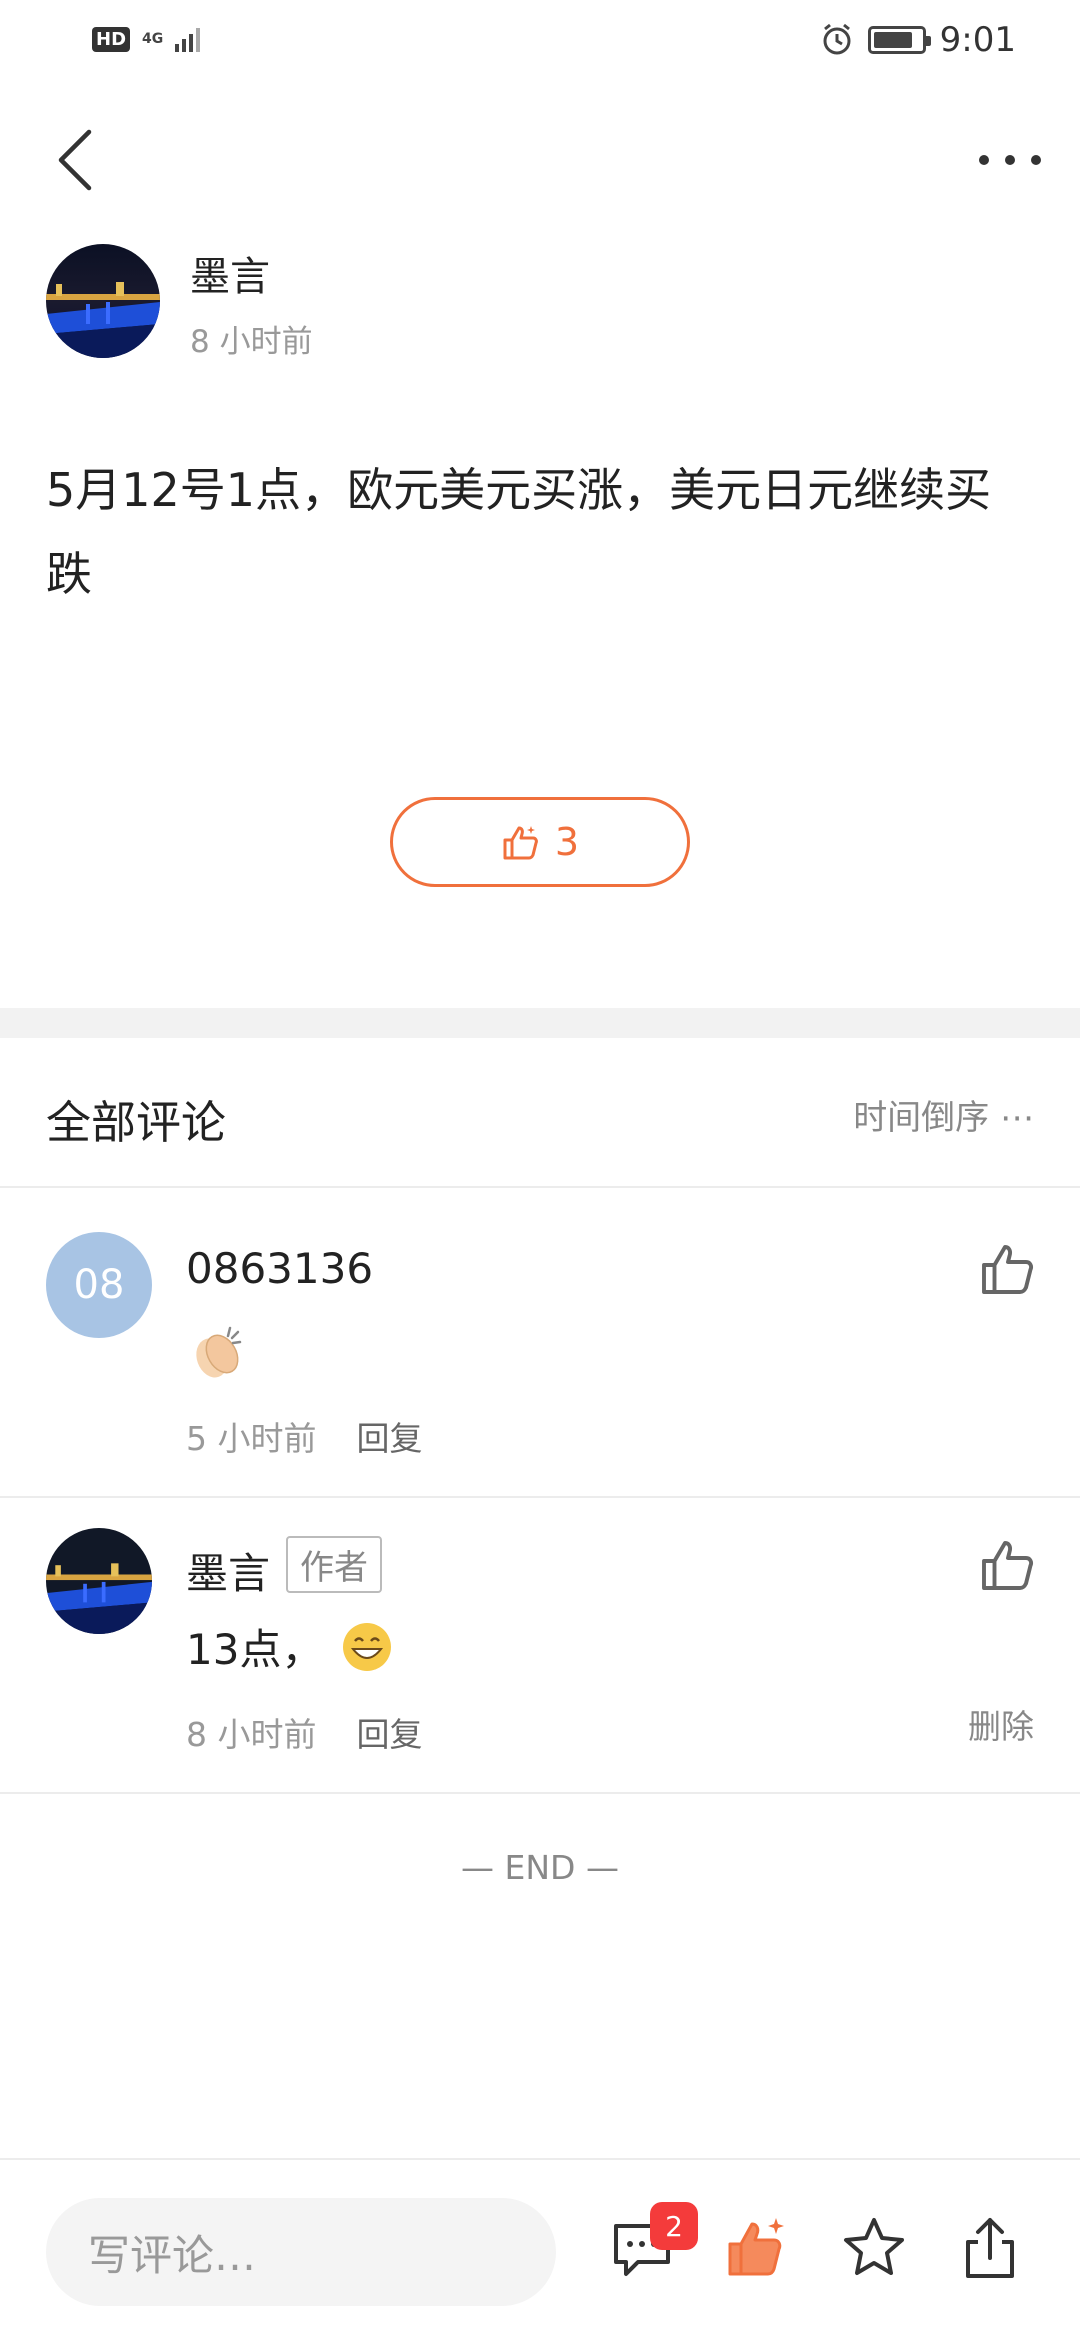  I want to click on delete-button: 删除, so click(1001, 1724).